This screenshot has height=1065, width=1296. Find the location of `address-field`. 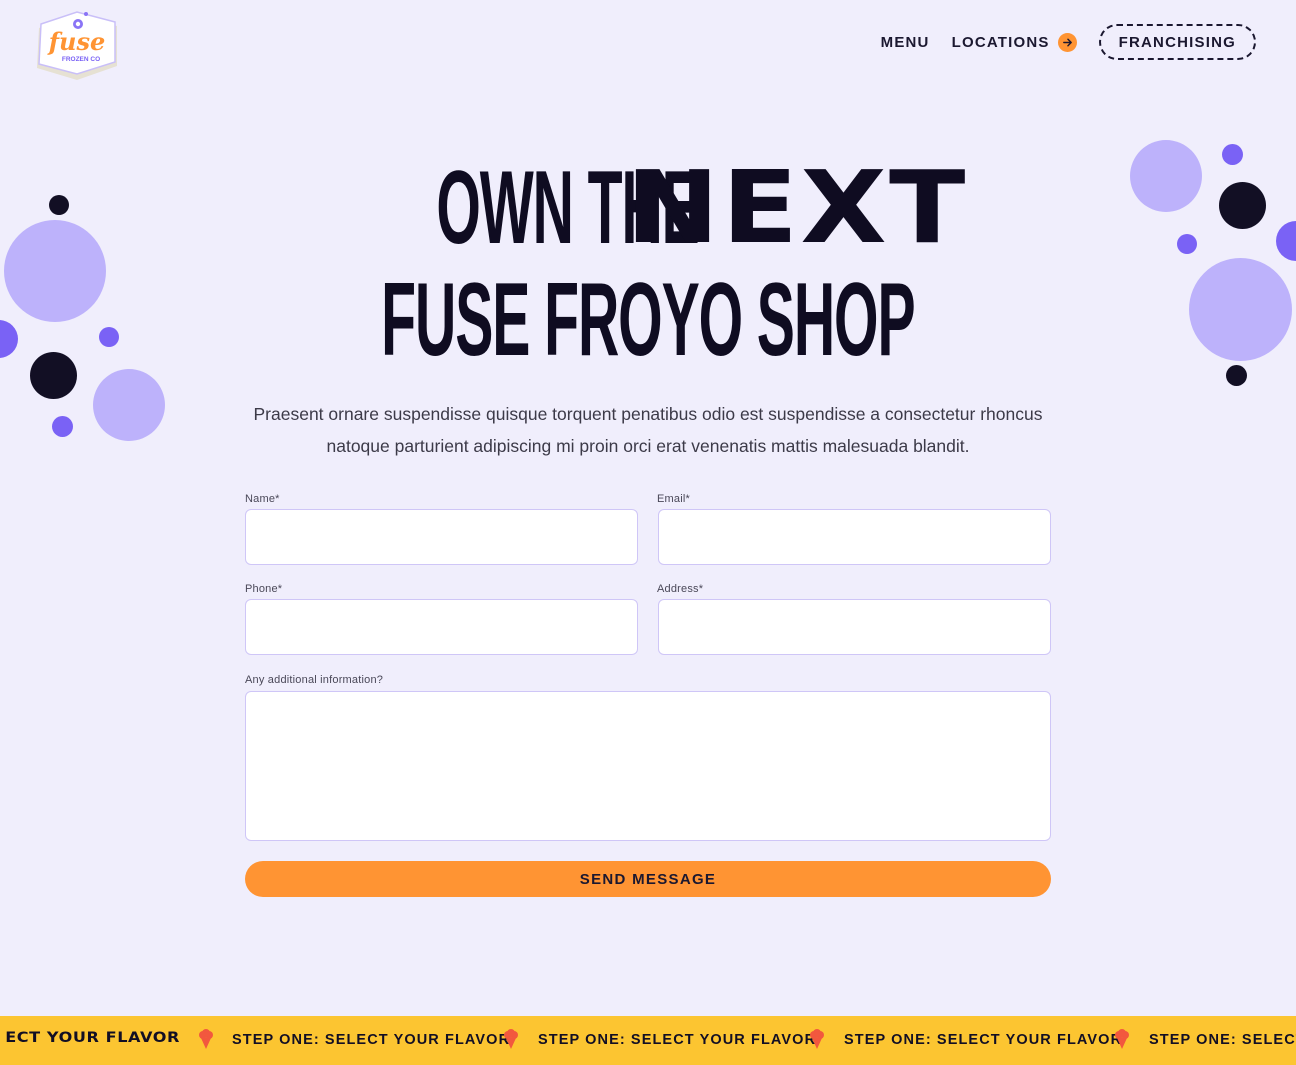

address-field is located at coordinates (854, 627).